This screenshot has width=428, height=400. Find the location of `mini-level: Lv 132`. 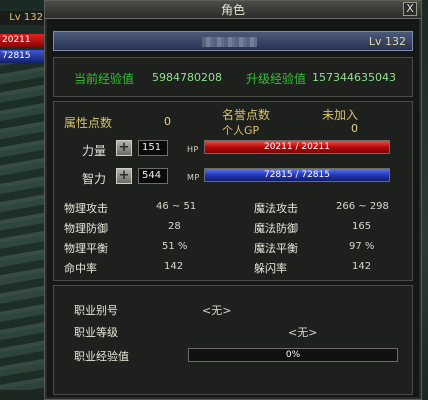

mini-level: Lv 132 is located at coordinates (23, 18).